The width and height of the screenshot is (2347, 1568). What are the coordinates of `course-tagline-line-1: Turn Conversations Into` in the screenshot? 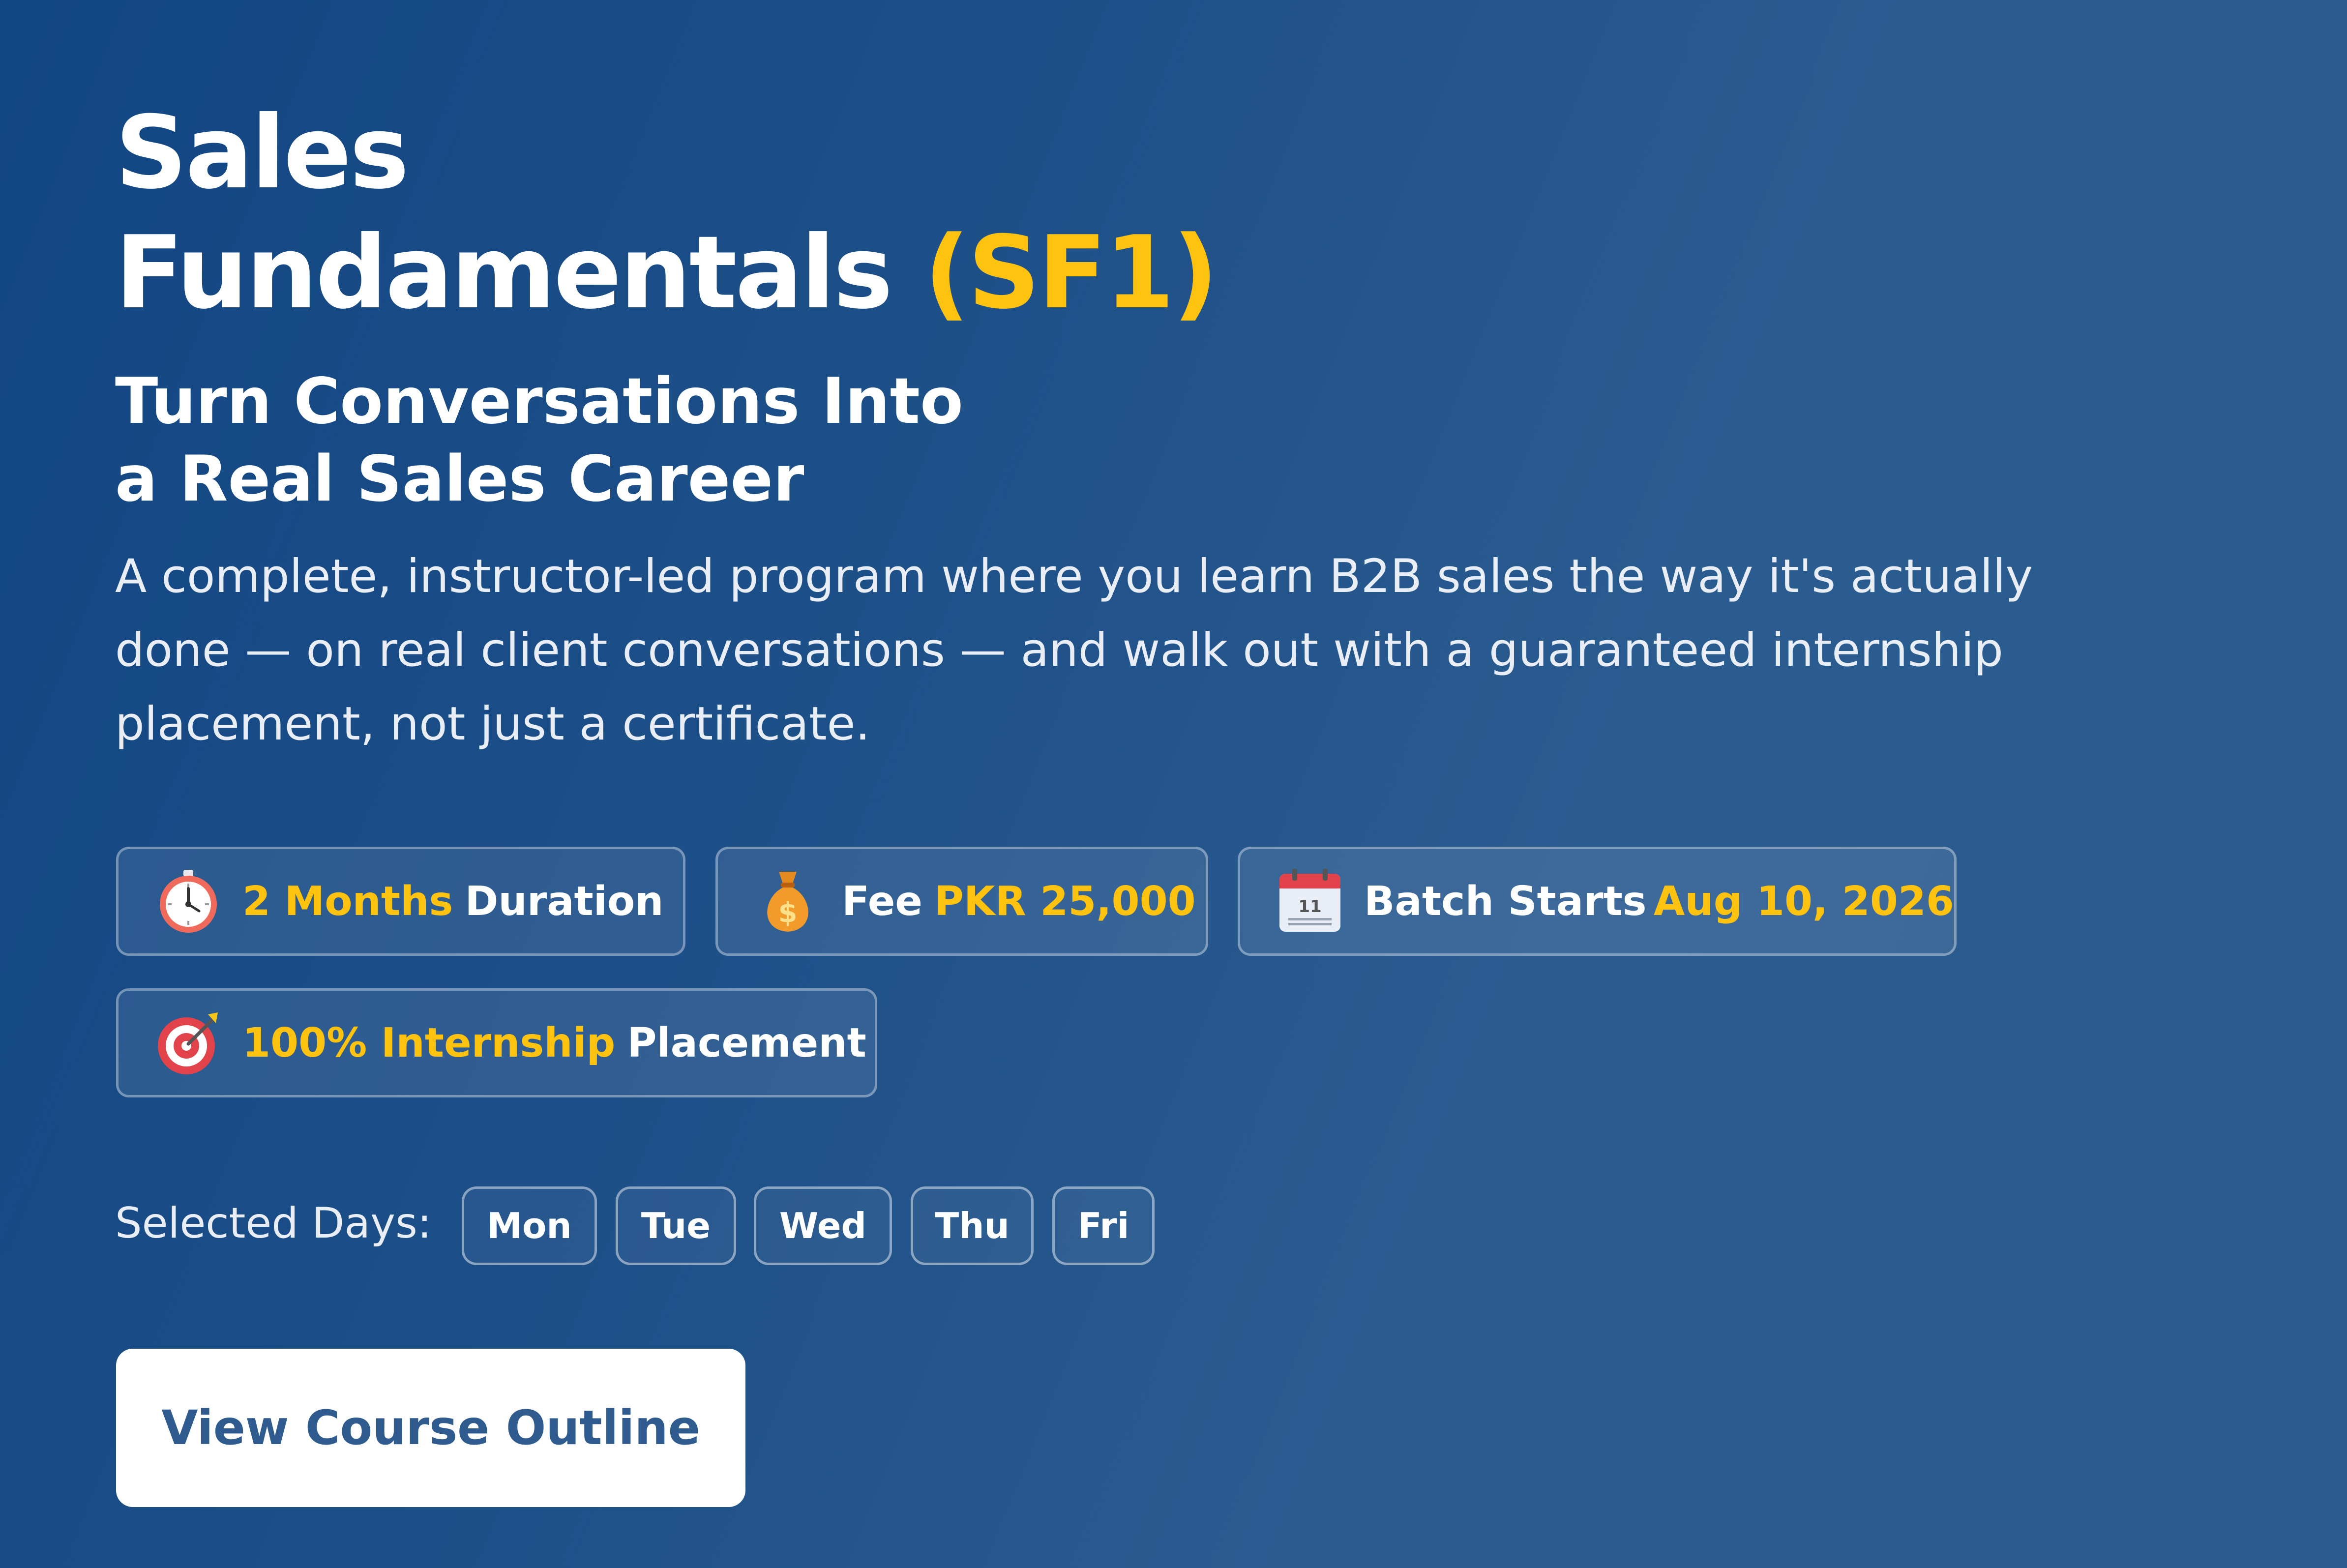 It's located at (539, 401).